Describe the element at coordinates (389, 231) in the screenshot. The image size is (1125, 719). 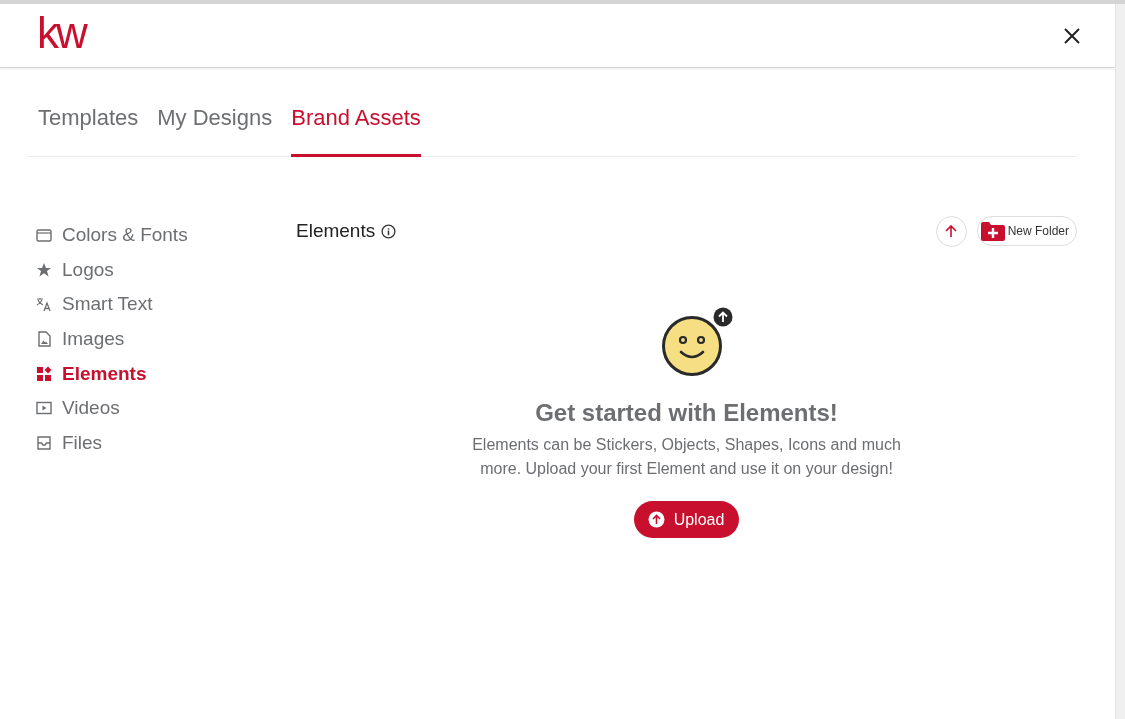
I see `info-icon` at that location.